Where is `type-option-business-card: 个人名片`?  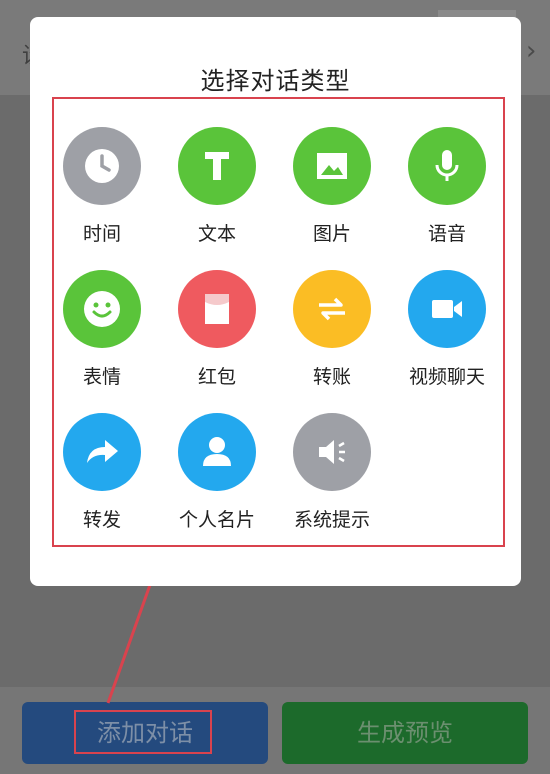 type-option-business-card: 个人名片 is located at coordinates (217, 472).